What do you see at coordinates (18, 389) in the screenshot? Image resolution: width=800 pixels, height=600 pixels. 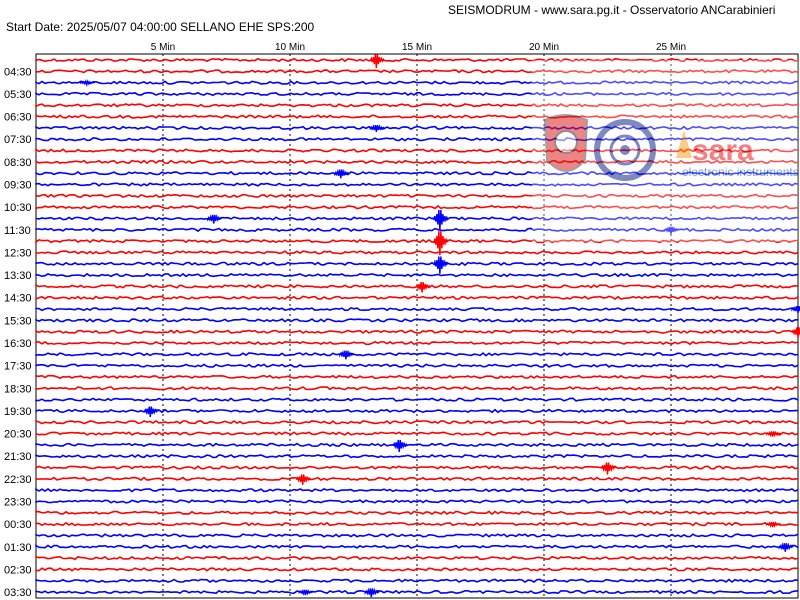 I see `row-time-label: 18:30` at bounding box center [18, 389].